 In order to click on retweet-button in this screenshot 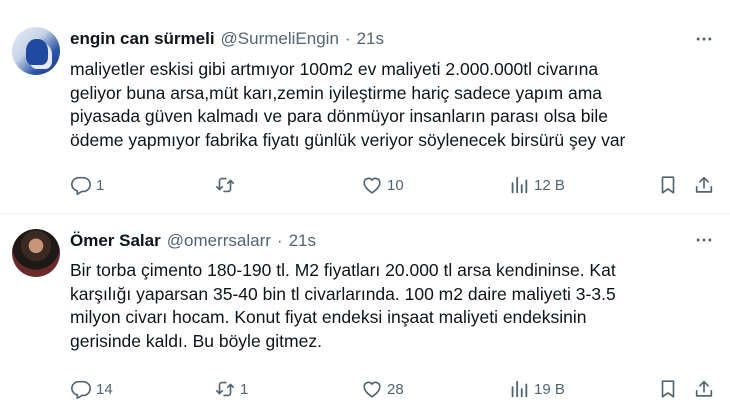, I will do `click(227, 185)`.